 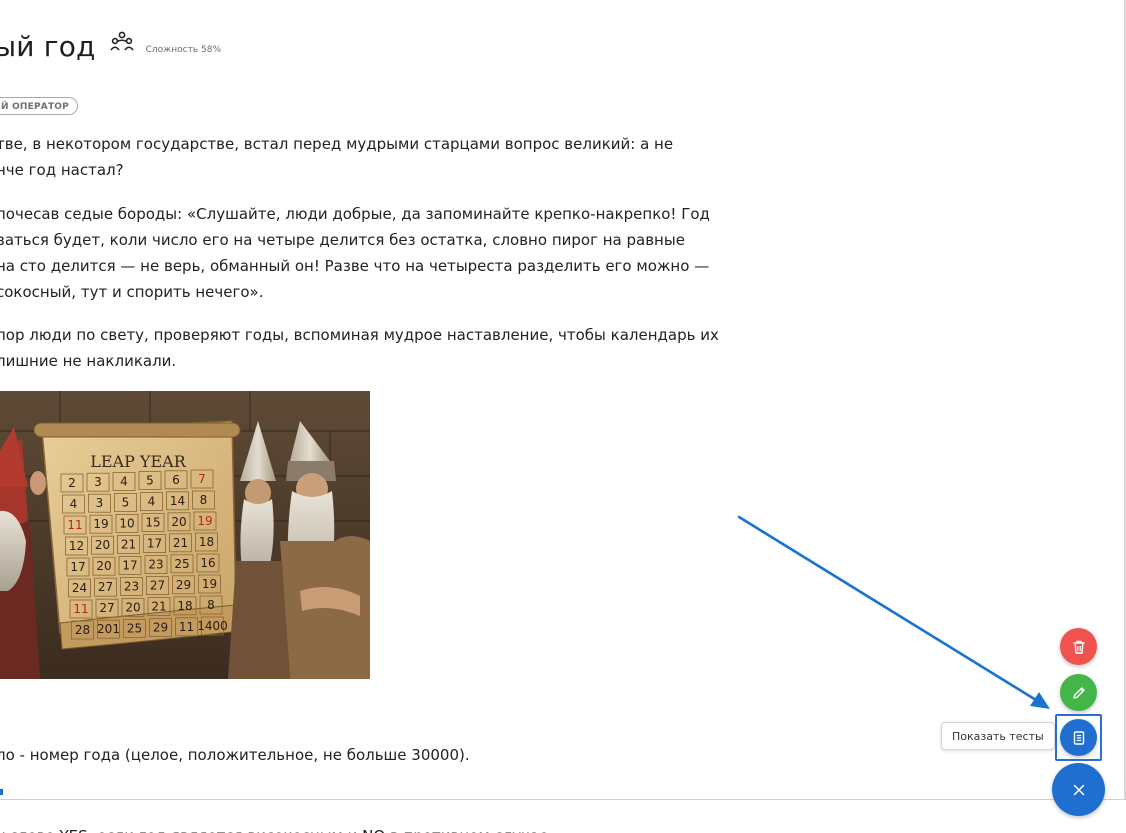 I want to click on trash-icon, so click(x=1078, y=647).